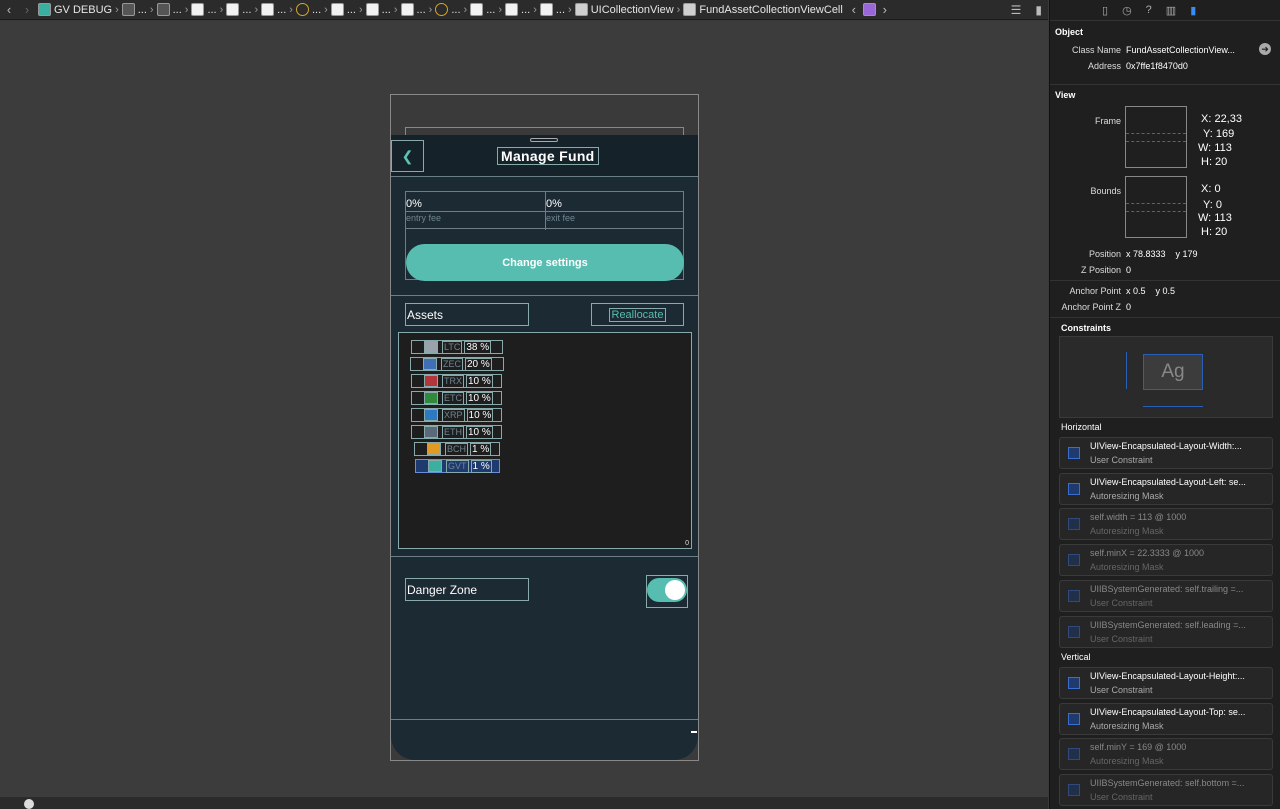 Image resolution: width=1280 pixels, height=809 pixels. Describe the element at coordinates (75, 9) in the screenshot. I see `breadcrumb-app: GV DEBUG` at that location.